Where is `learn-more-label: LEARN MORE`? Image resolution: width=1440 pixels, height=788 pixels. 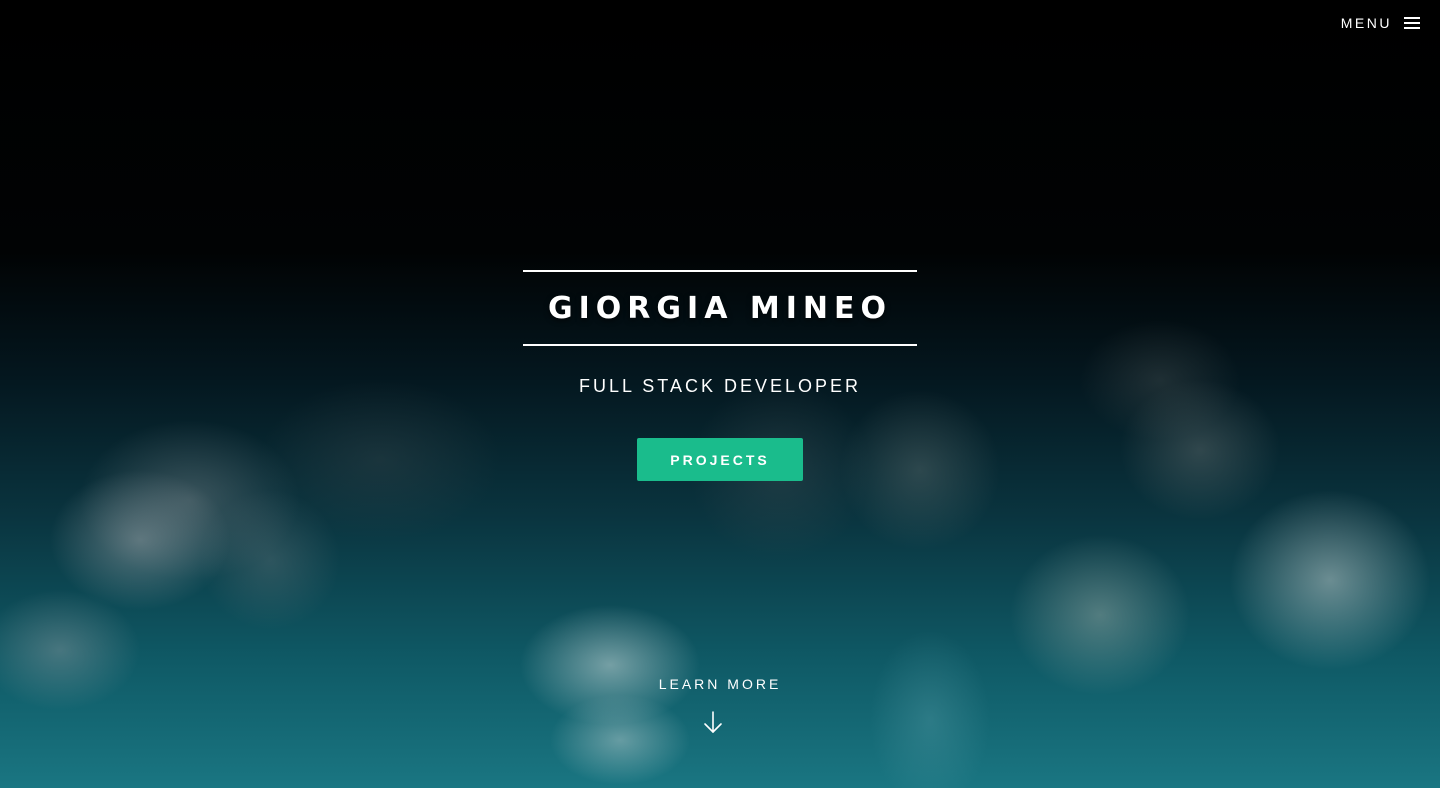 learn-more-label: LEARN MORE is located at coordinates (720, 684).